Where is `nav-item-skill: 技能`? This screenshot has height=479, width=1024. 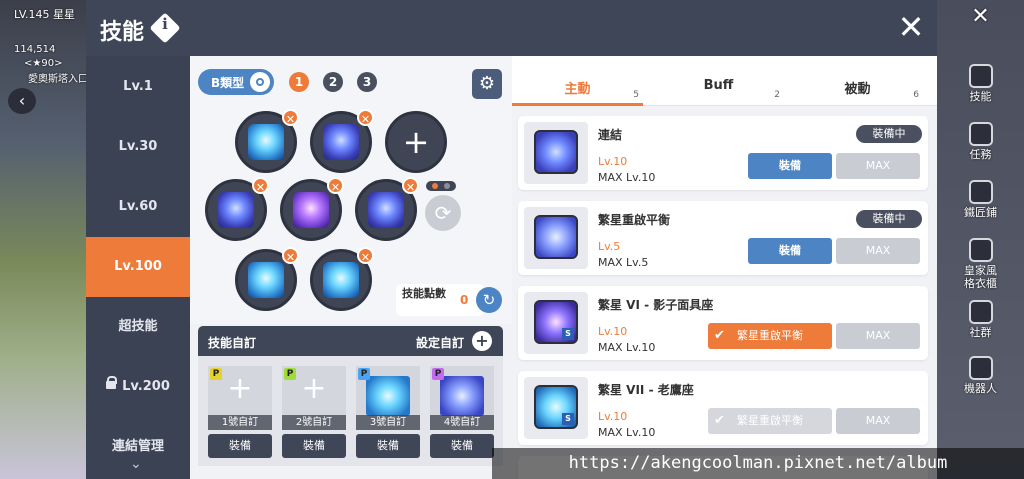
nav-item-skill: 技能 is located at coordinates (980, 89).